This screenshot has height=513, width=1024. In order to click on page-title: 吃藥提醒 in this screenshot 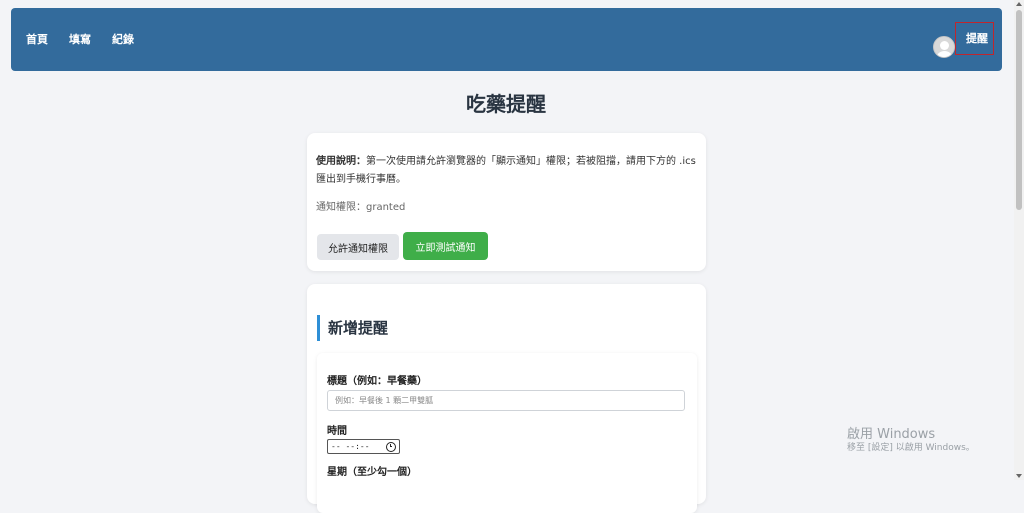, I will do `click(506, 104)`.